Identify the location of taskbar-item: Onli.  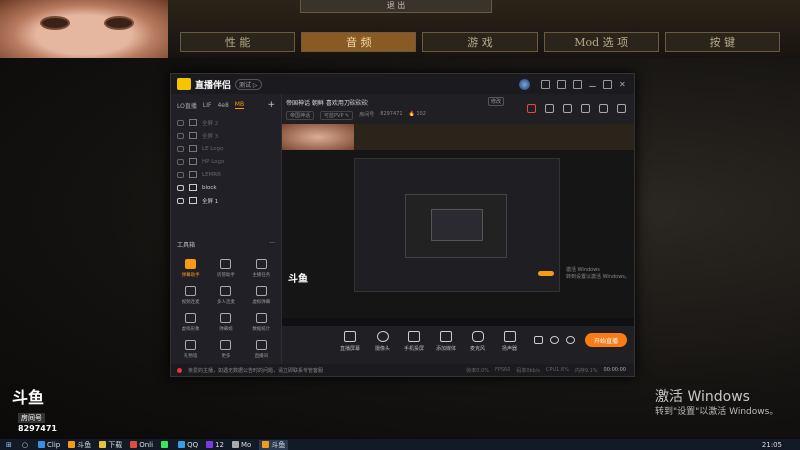
(141, 445).